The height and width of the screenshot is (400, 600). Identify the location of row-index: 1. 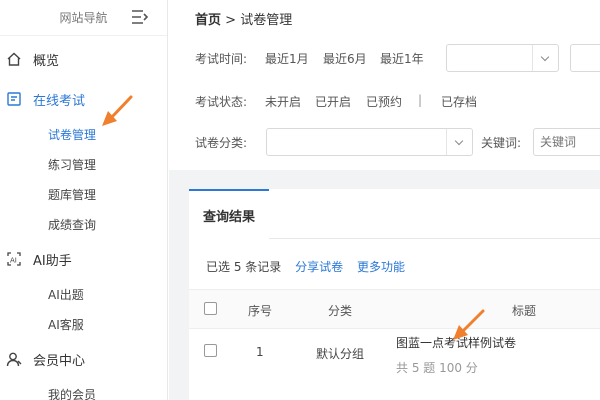
(260, 352).